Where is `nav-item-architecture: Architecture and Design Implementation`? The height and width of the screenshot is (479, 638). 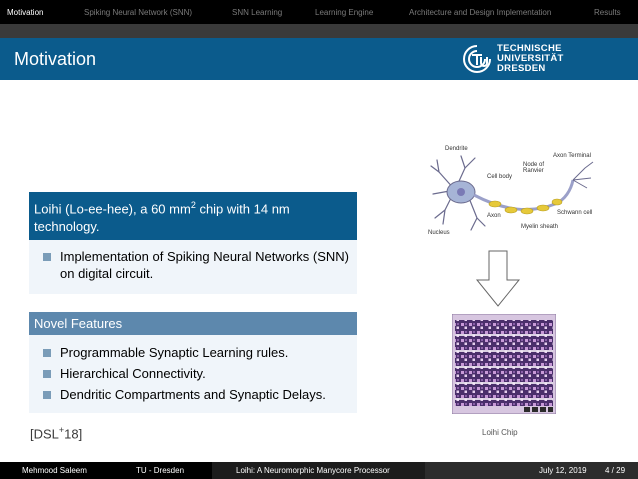 nav-item-architecture: Architecture and Design Implementation is located at coordinates (480, 12).